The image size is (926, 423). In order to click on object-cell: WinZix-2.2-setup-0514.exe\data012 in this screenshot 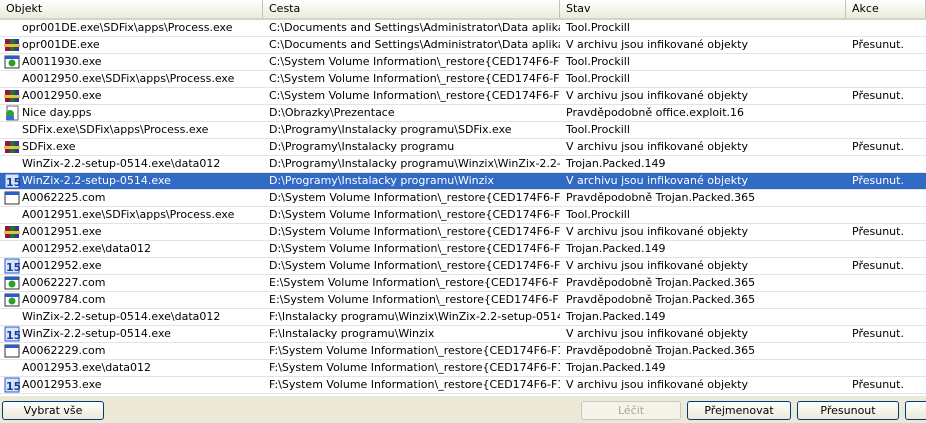, I will do `click(131, 317)`.